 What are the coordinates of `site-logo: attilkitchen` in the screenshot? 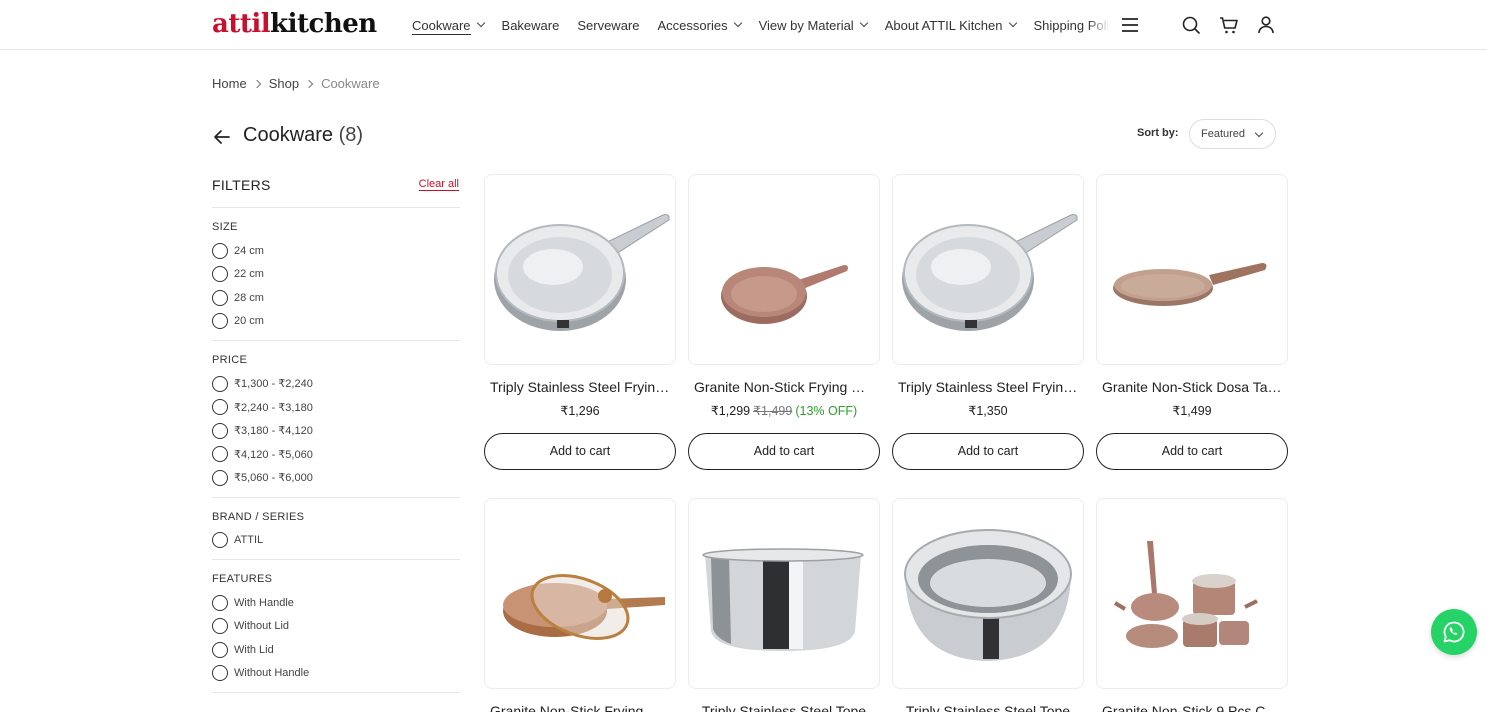 It's located at (294, 24).